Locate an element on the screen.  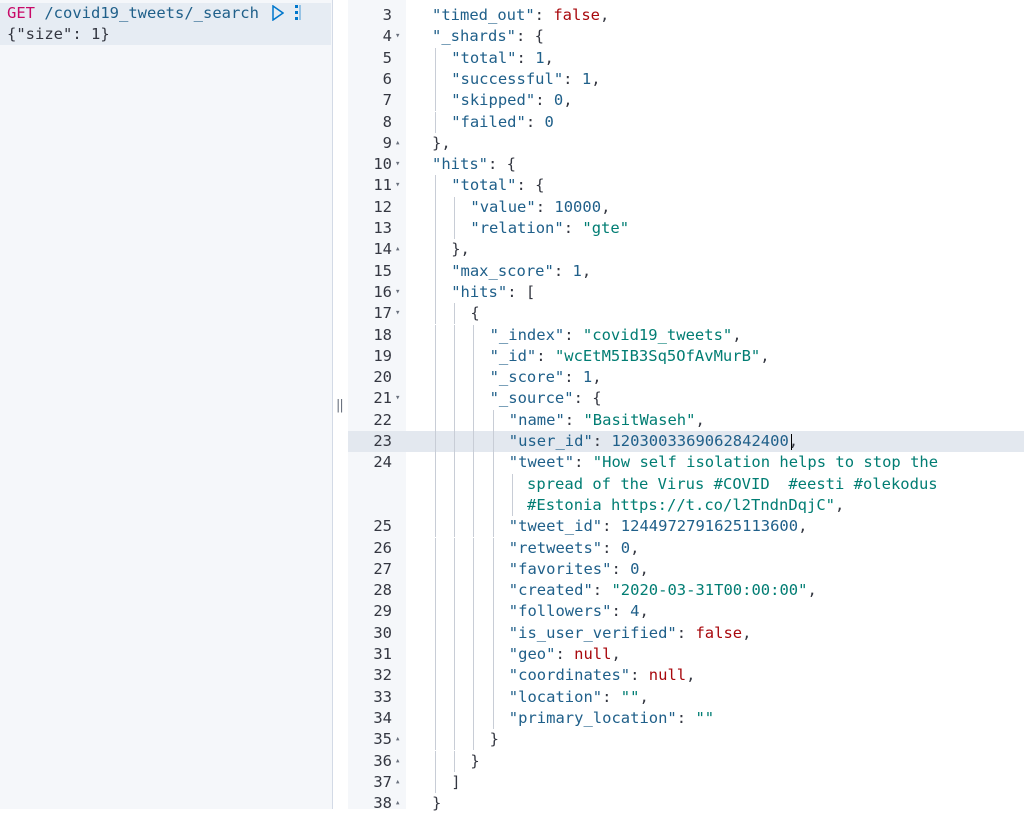
token: "2020-03-31T00:00:00" is located at coordinates (709, 590).